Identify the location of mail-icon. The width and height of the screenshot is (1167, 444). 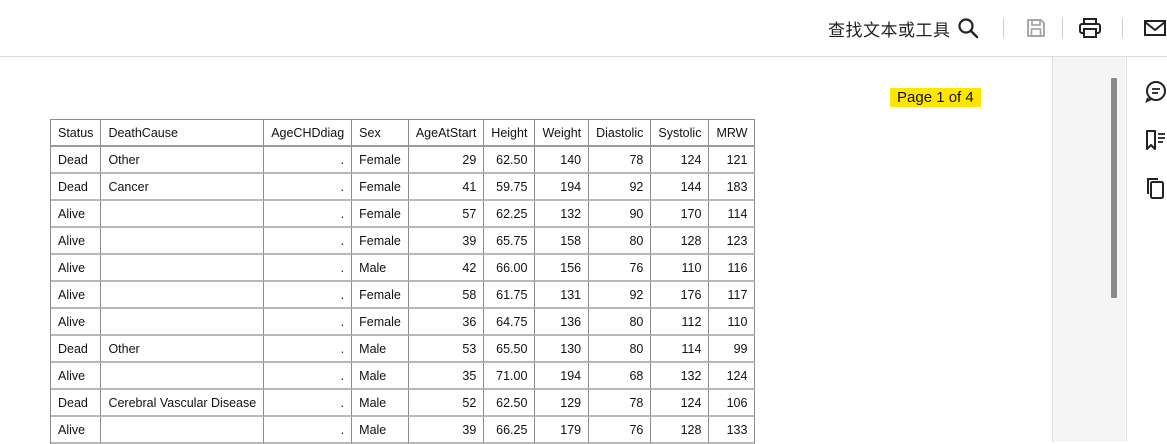
(1154, 28).